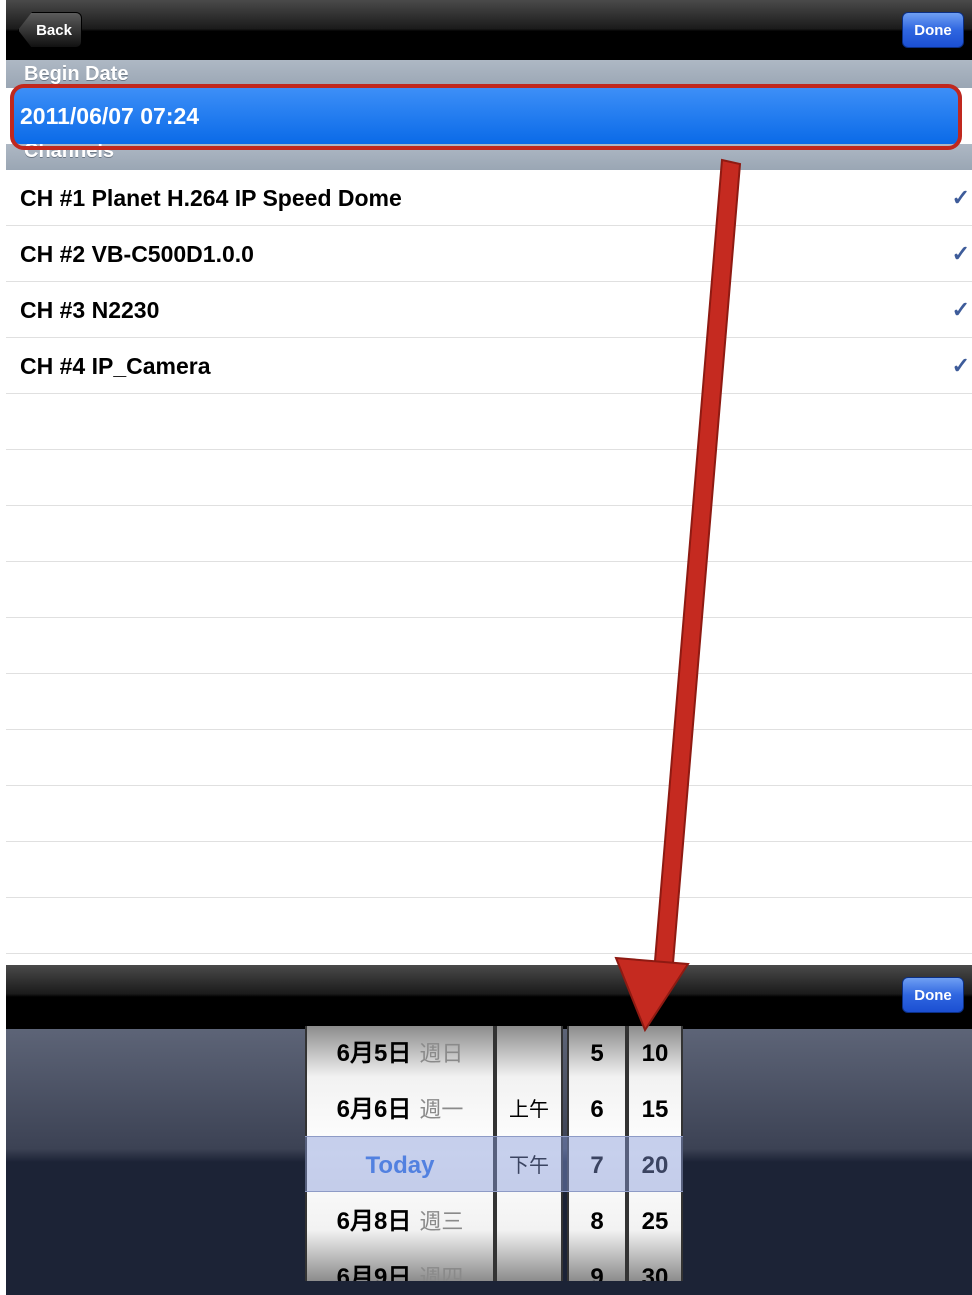  Describe the element at coordinates (489, 254) in the screenshot. I see `channel-row-2: CH #2 VB-C500D1.0.0 ✓` at that location.